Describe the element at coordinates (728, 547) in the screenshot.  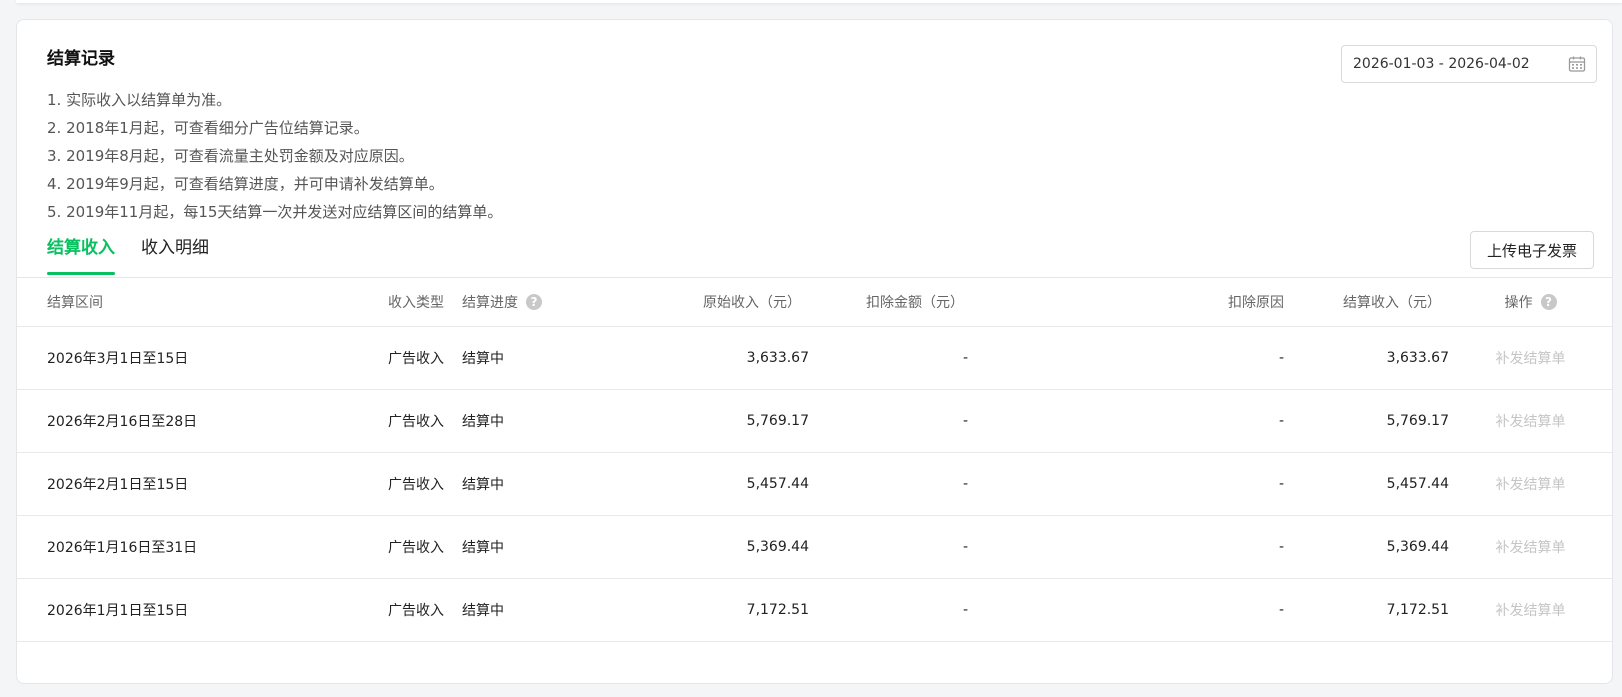
I see `cell-original: 5,369.44` at that location.